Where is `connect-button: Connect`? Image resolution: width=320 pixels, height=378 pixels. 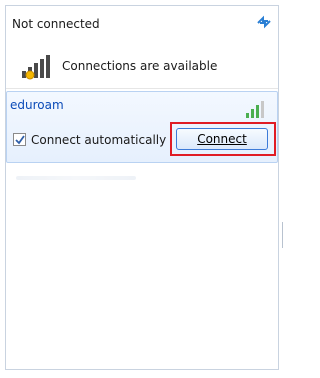
connect-button: Connect is located at coordinates (222, 139).